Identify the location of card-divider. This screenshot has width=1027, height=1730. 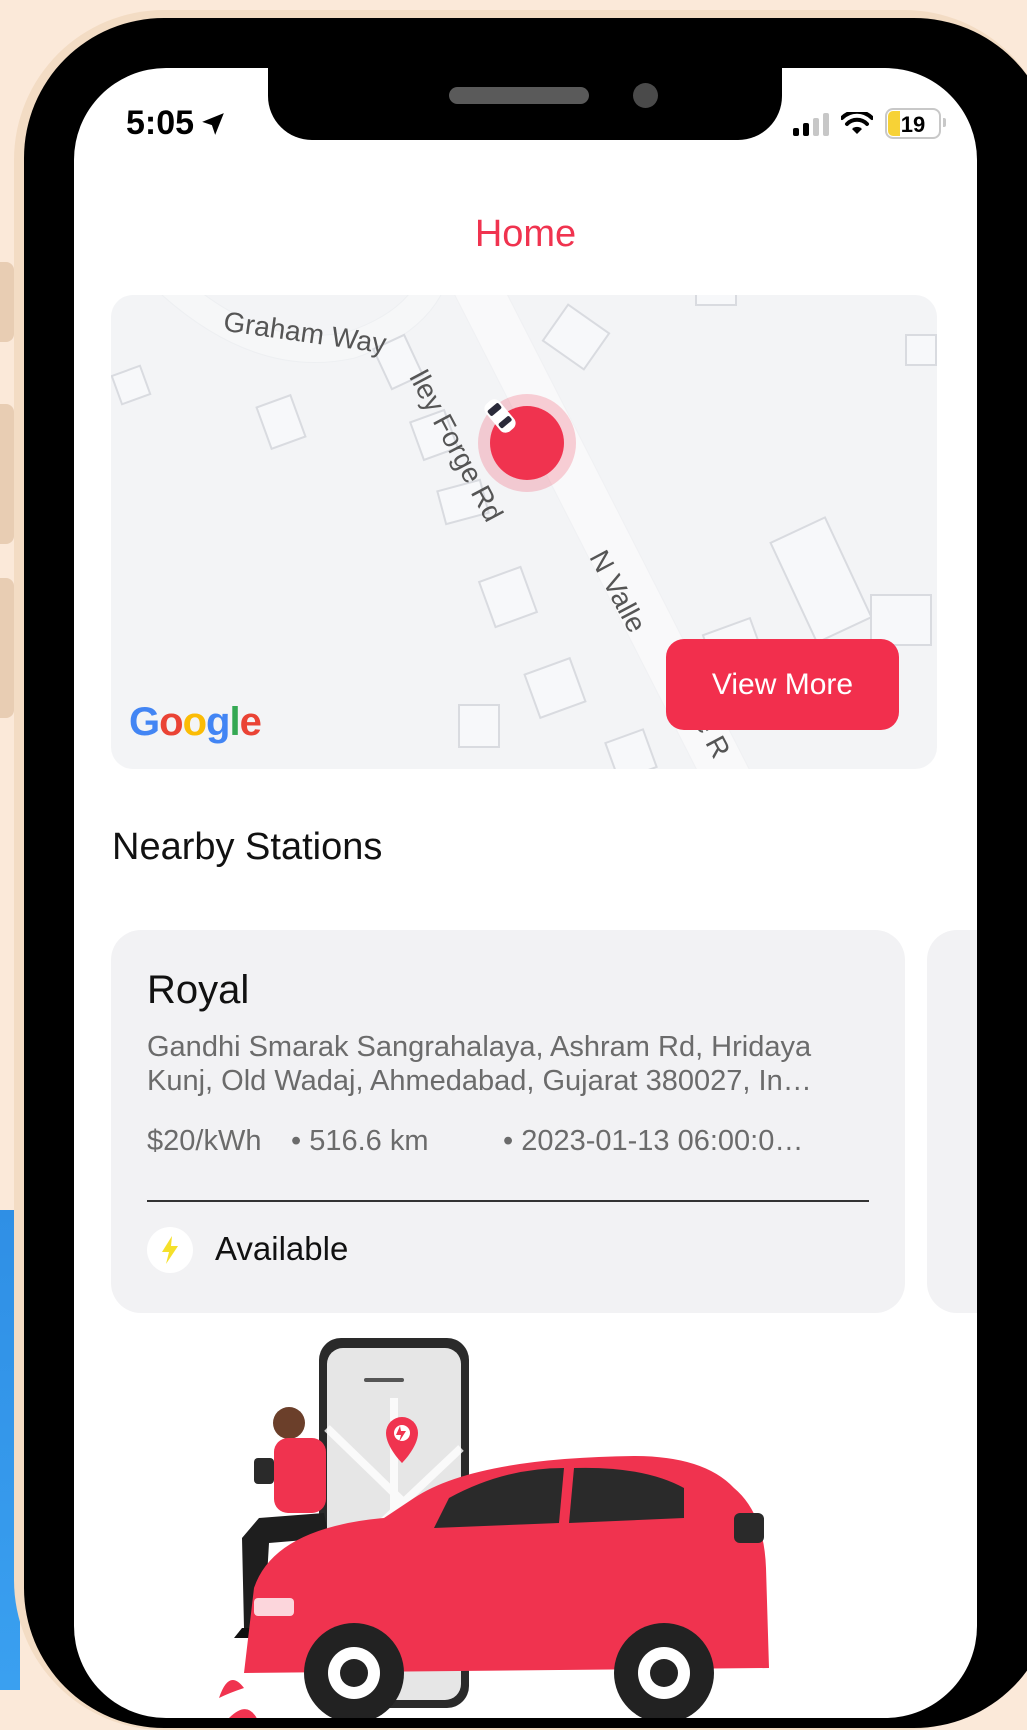
(508, 1201).